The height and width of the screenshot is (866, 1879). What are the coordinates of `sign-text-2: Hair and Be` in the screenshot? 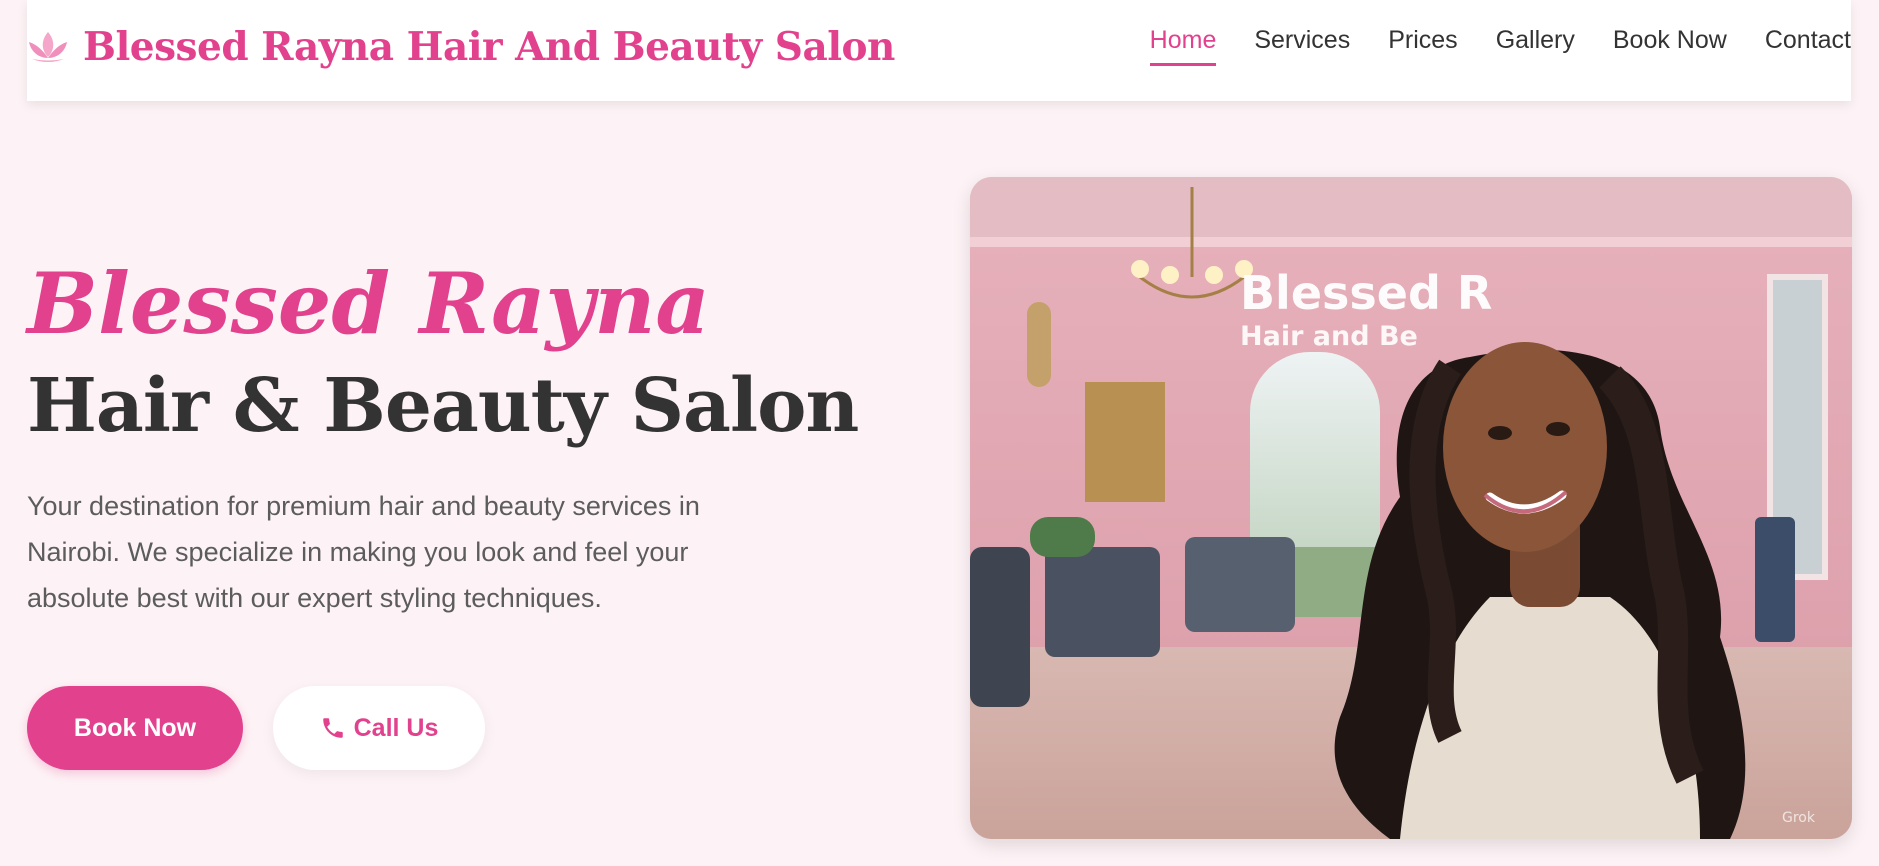 It's located at (1329, 336).